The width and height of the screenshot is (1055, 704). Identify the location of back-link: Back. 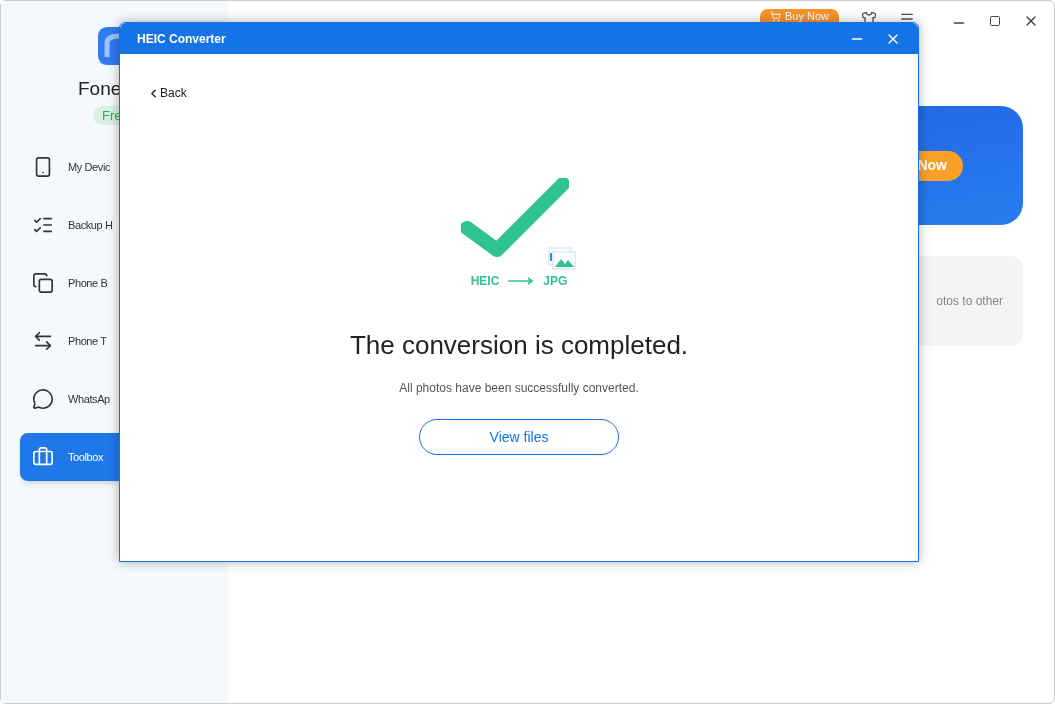
(167, 93).